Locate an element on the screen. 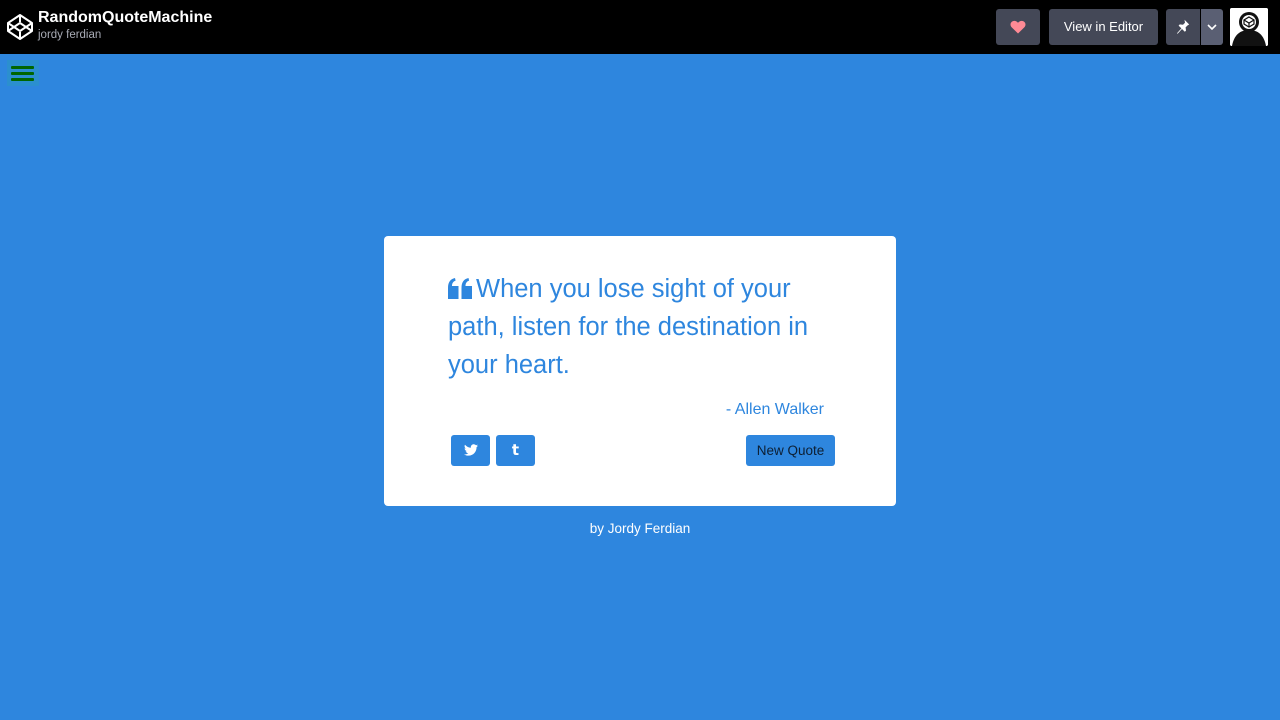 Image resolution: width=1280 pixels, height=720 pixels. menu-toggle-button is located at coordinates (23, 73).